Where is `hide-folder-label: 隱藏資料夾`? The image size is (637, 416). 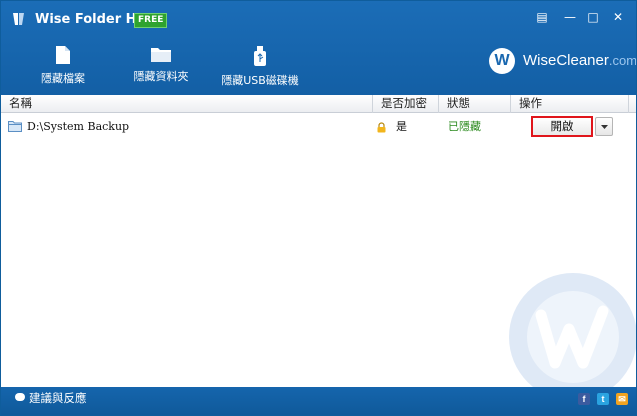 hide-folder-label: 隱藏資料夾 is located at coordinates (161, 76).